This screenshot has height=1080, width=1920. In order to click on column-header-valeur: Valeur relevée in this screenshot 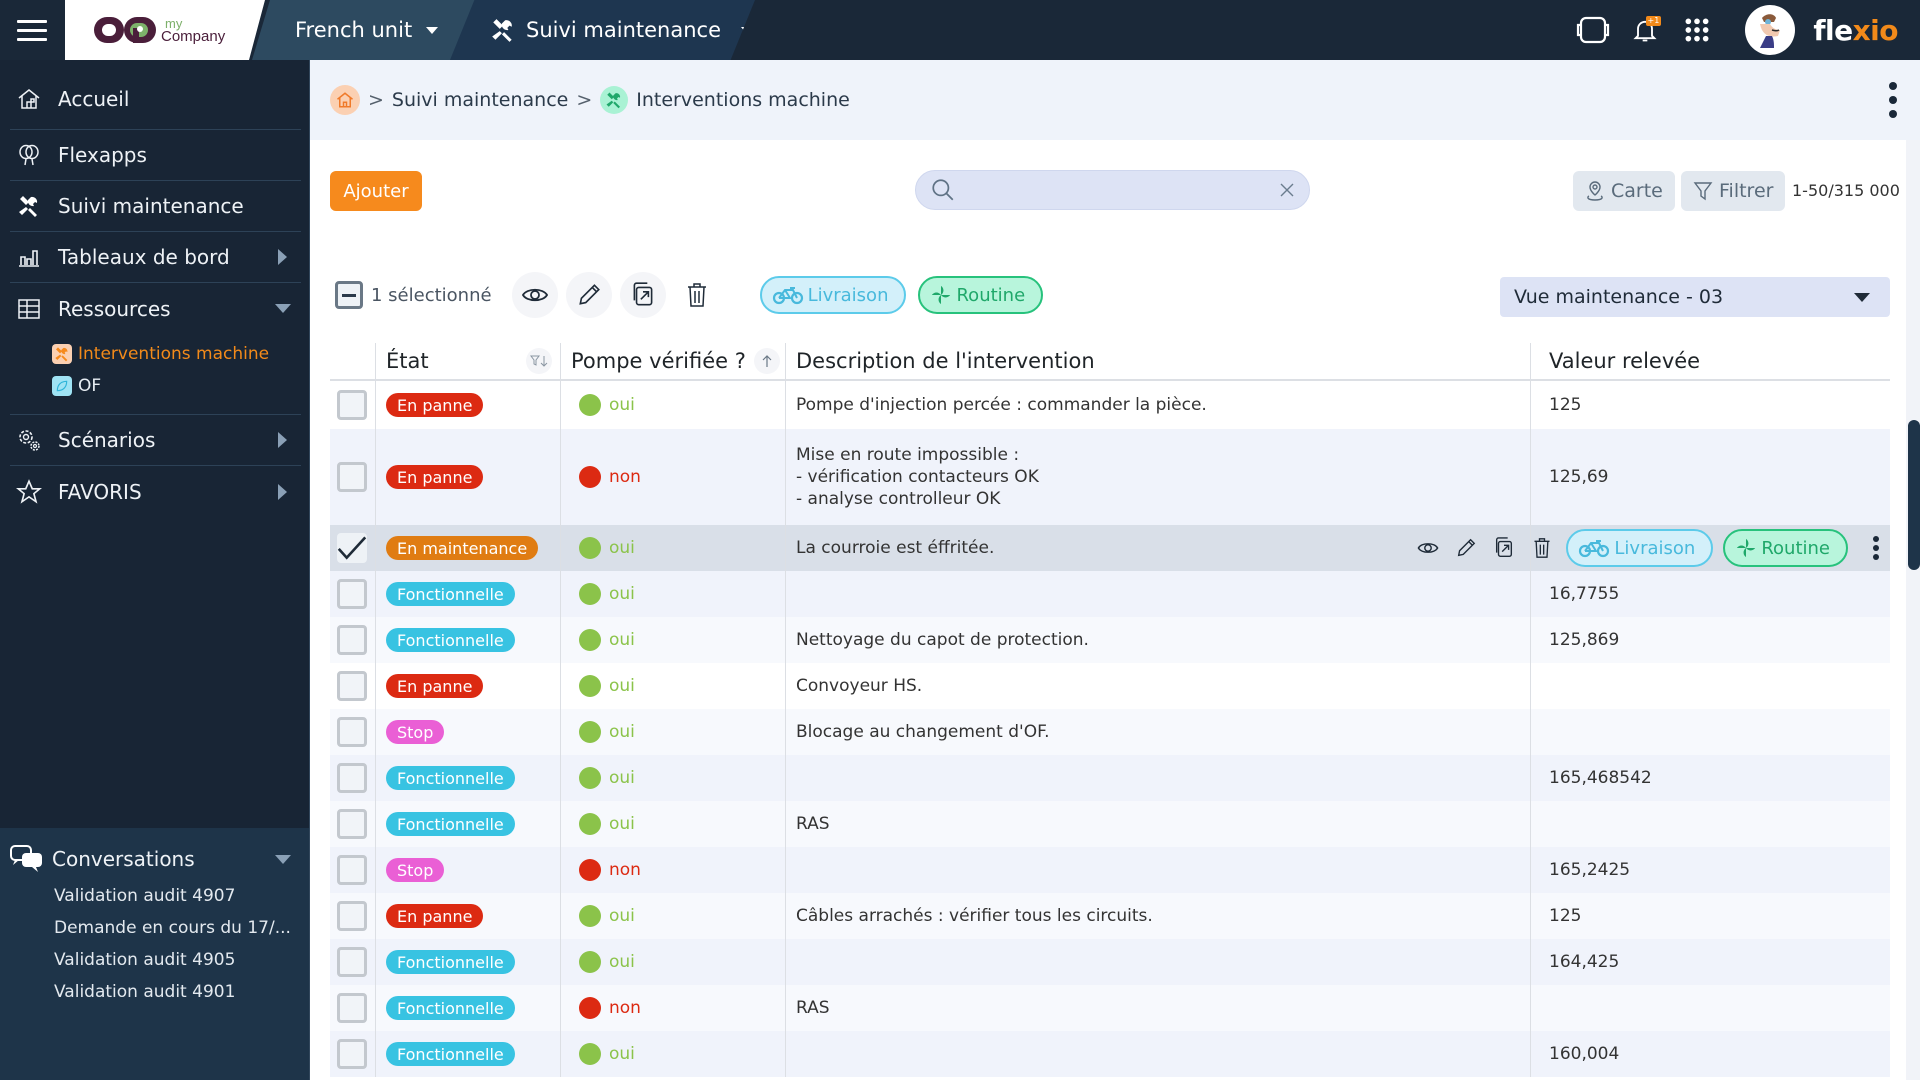, I will do `click(1710, 361)`.